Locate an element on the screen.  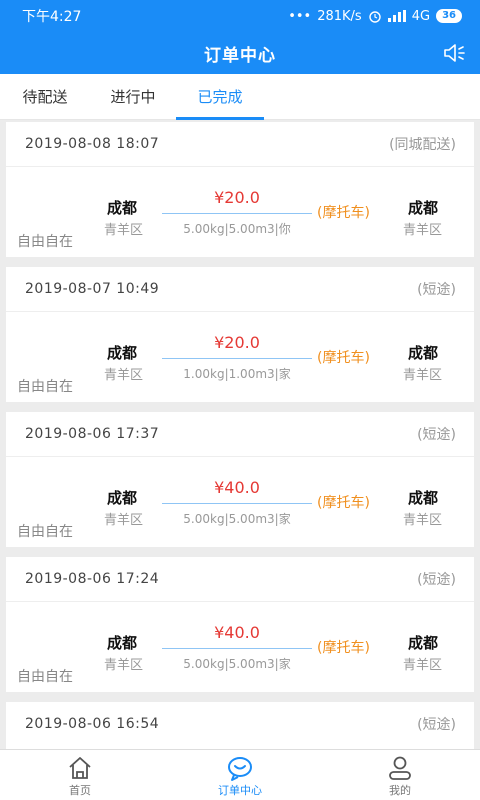
nav-order-center: 订单中心 is located at coordinates (240, 775).